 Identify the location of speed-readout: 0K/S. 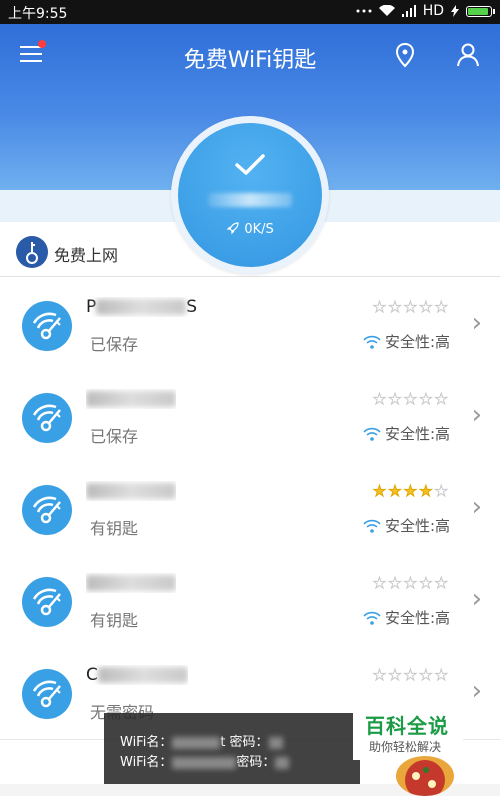
(250, 229).